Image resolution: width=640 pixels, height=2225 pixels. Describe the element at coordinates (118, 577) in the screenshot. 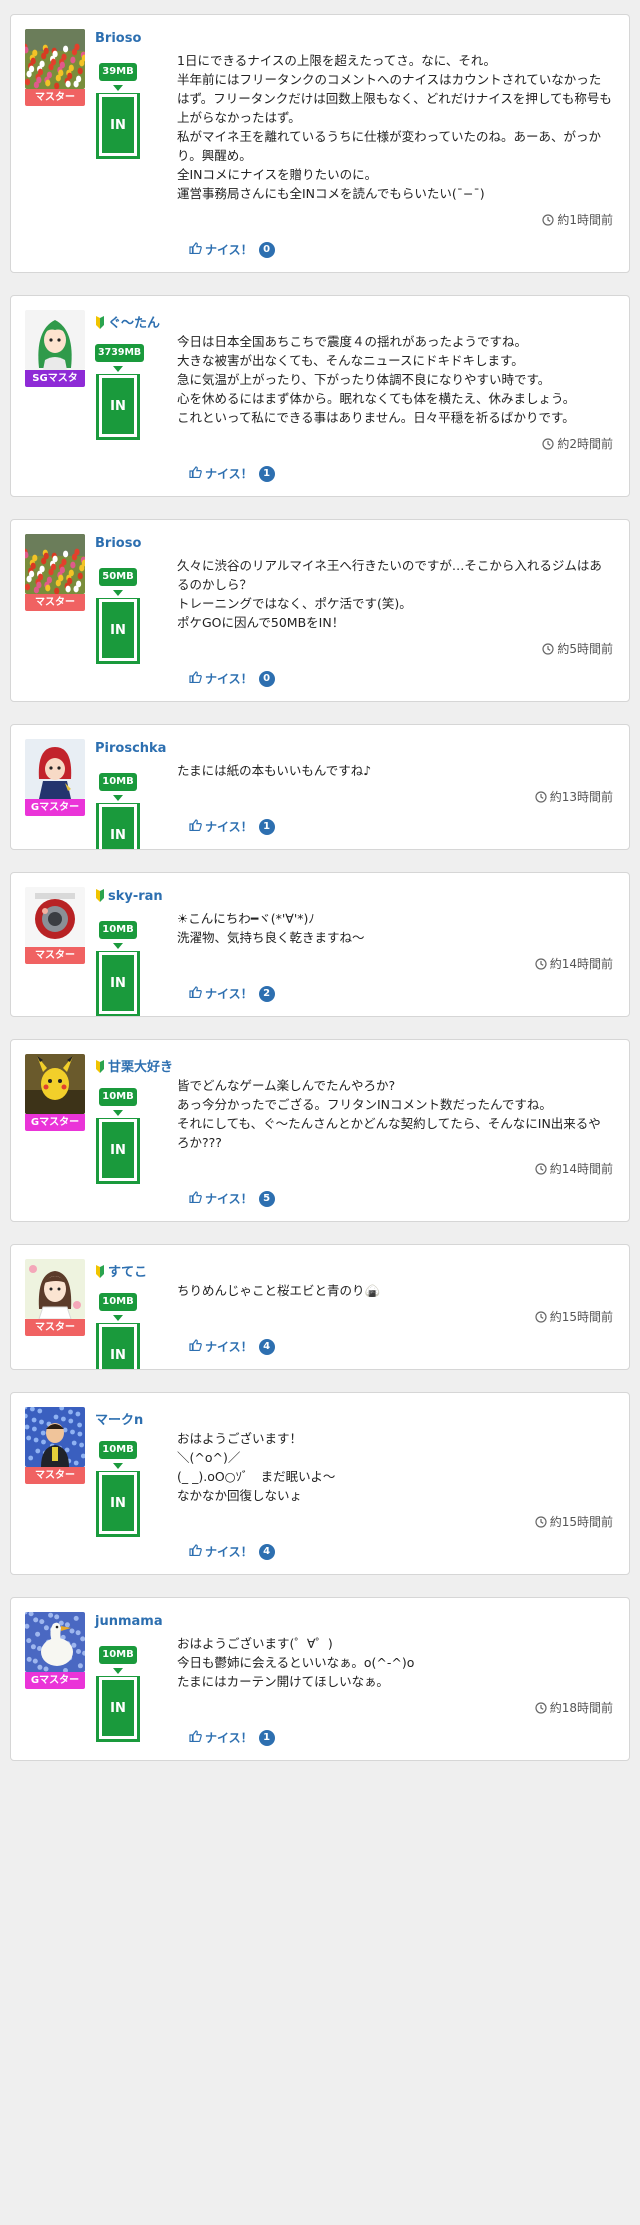

I see `mb-amount-badge: 50MB` at that location.